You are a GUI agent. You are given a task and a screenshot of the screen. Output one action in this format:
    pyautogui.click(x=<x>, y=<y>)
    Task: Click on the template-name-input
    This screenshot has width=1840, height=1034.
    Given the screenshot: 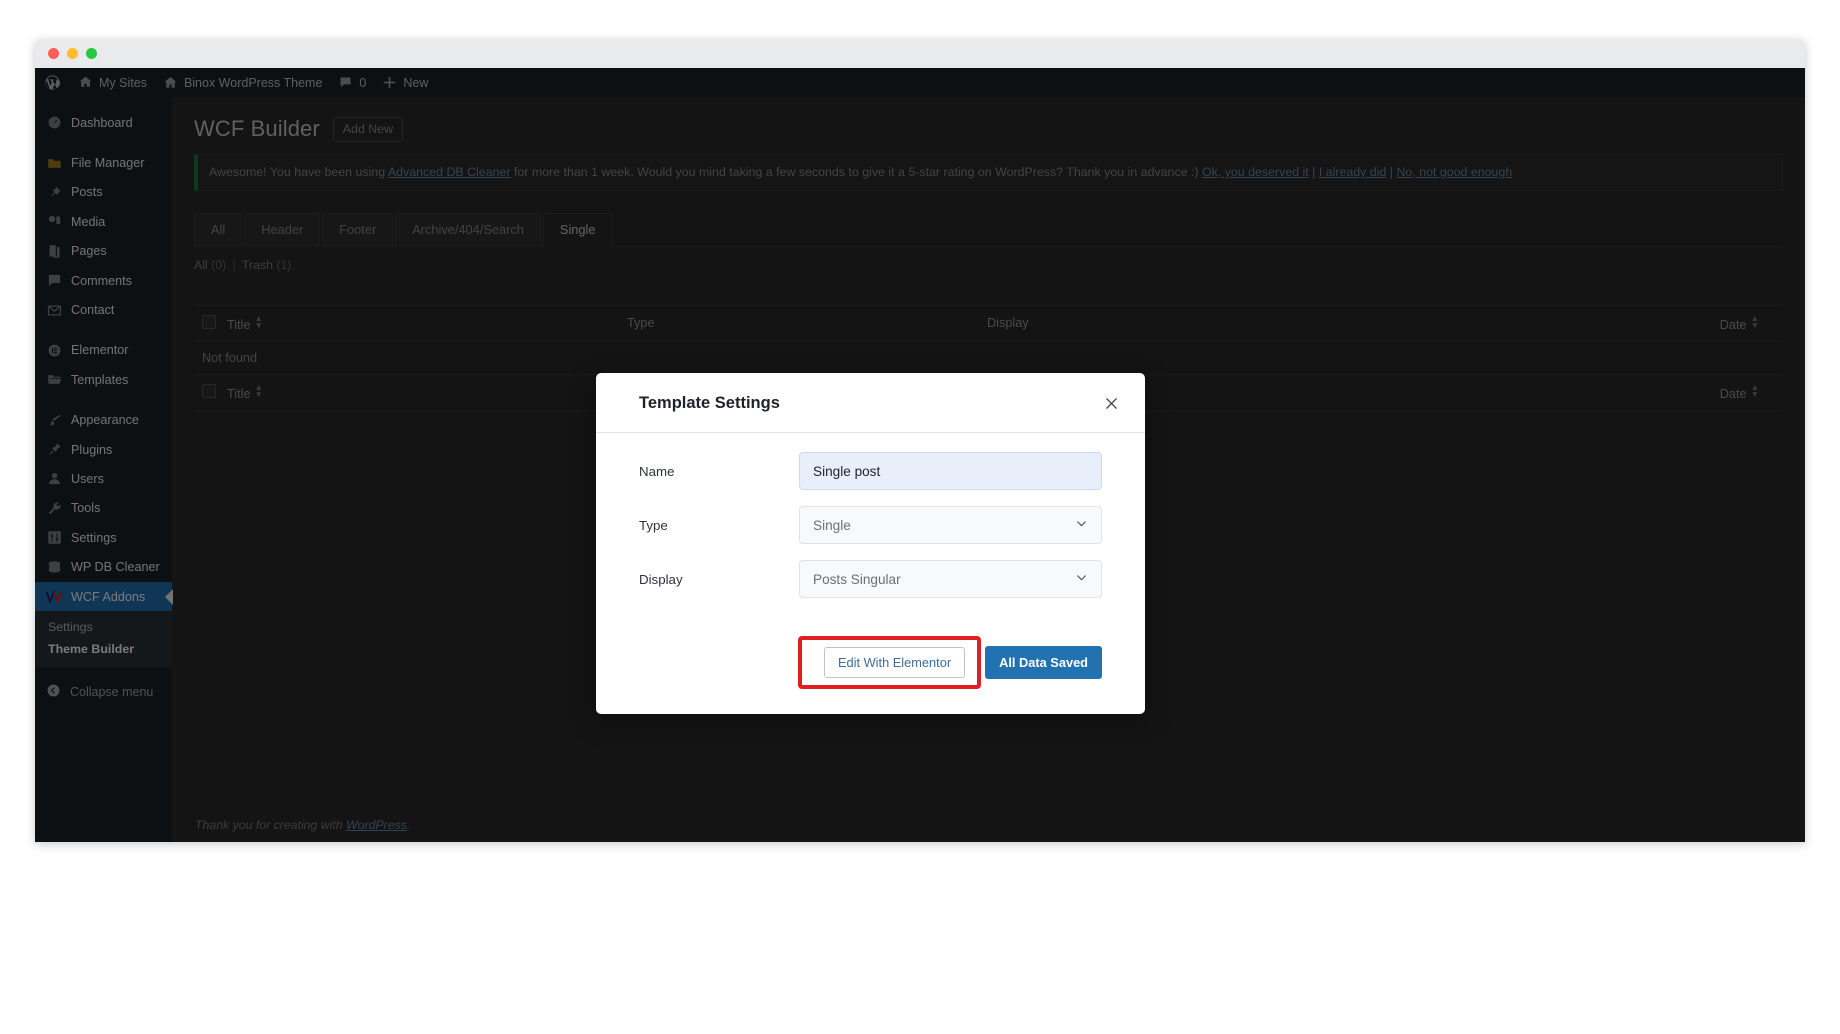 What is the action you would take?
    pyautogui.click(x=950, y=471)
    